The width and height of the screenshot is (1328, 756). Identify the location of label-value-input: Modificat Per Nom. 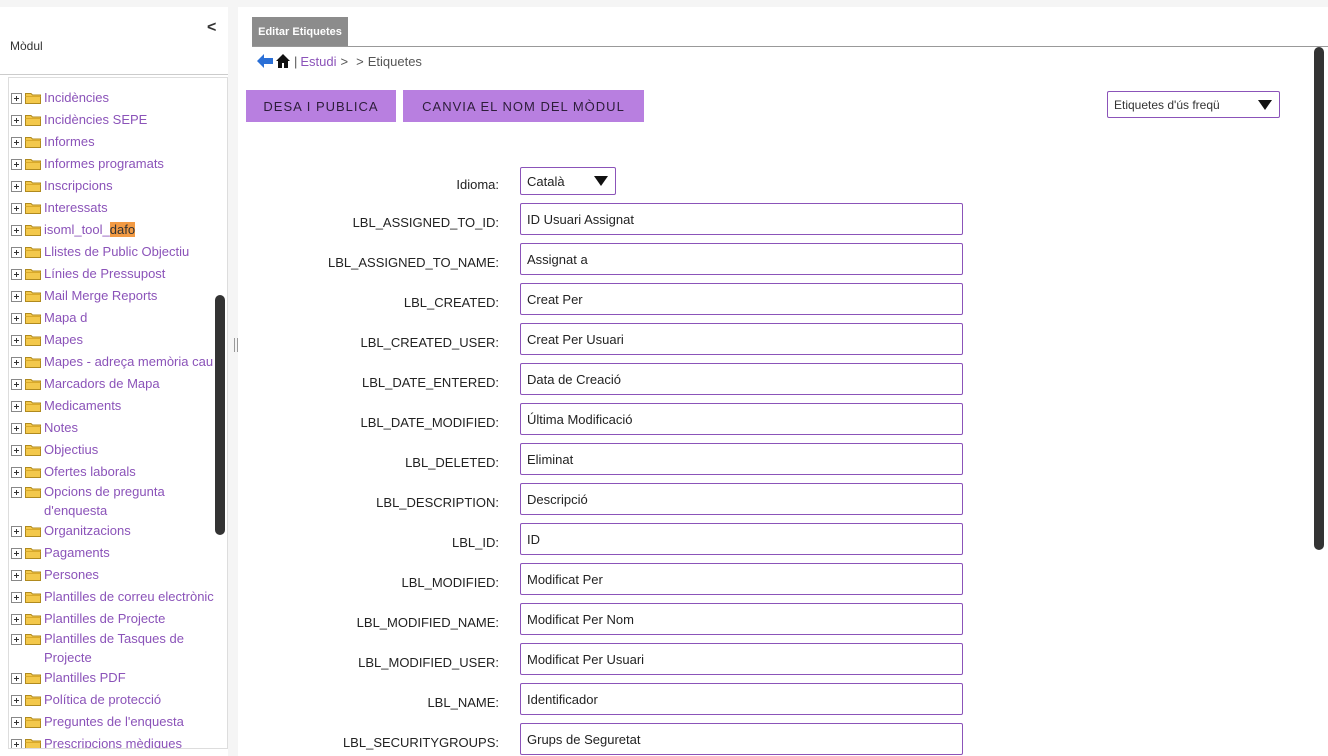
(741, 619).